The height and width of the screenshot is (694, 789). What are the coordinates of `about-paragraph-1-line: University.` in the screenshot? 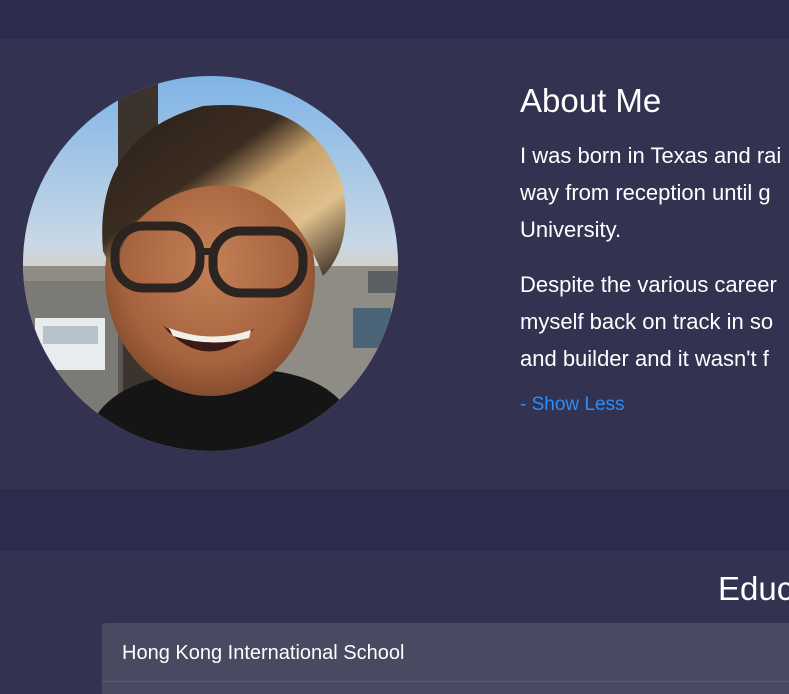 It's located at (571, 229).